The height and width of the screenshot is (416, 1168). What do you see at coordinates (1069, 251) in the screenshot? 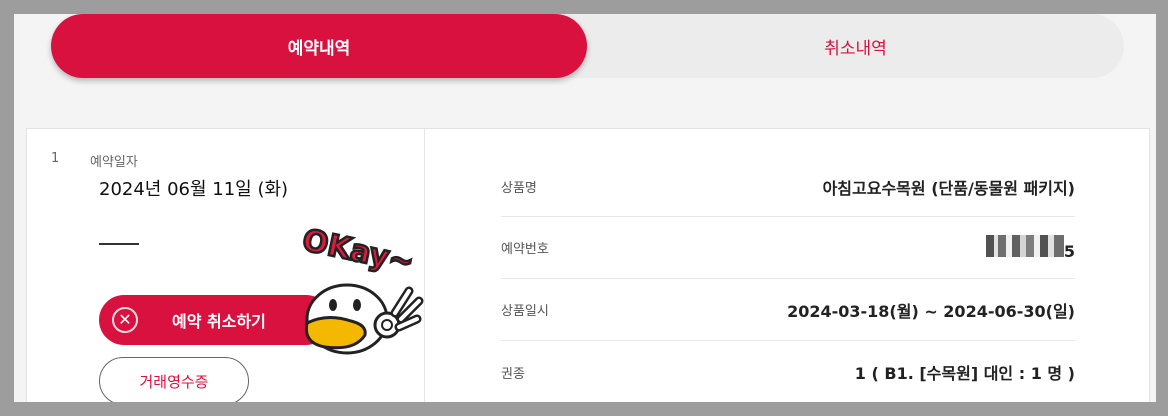
I see `reservation-number-suffix: 5` at bounding box center [1069, 251].